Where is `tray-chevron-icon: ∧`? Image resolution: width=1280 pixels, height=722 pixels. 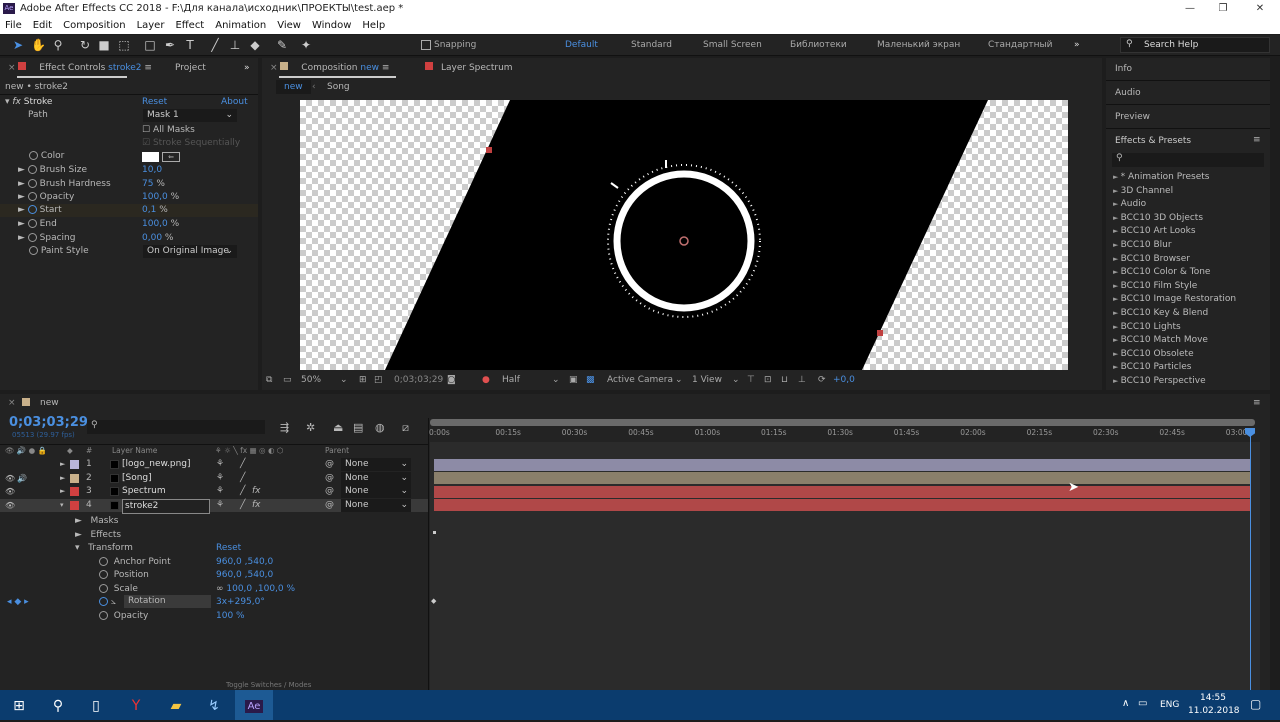
tray-chevron-icon: ∧ is located at coordinates (1125, 703).